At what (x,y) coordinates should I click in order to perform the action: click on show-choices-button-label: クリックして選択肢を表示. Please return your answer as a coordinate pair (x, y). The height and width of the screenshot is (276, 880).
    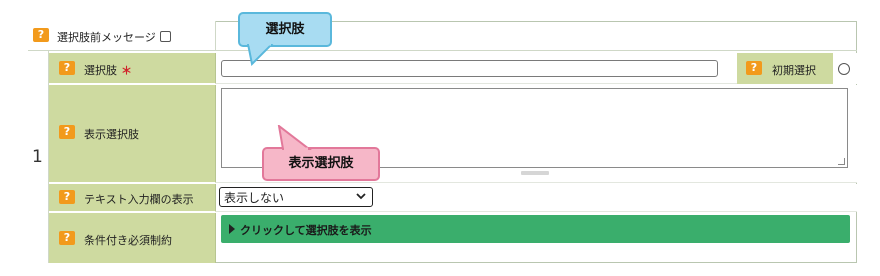
    Looking at the image, I should click on (306, 230).